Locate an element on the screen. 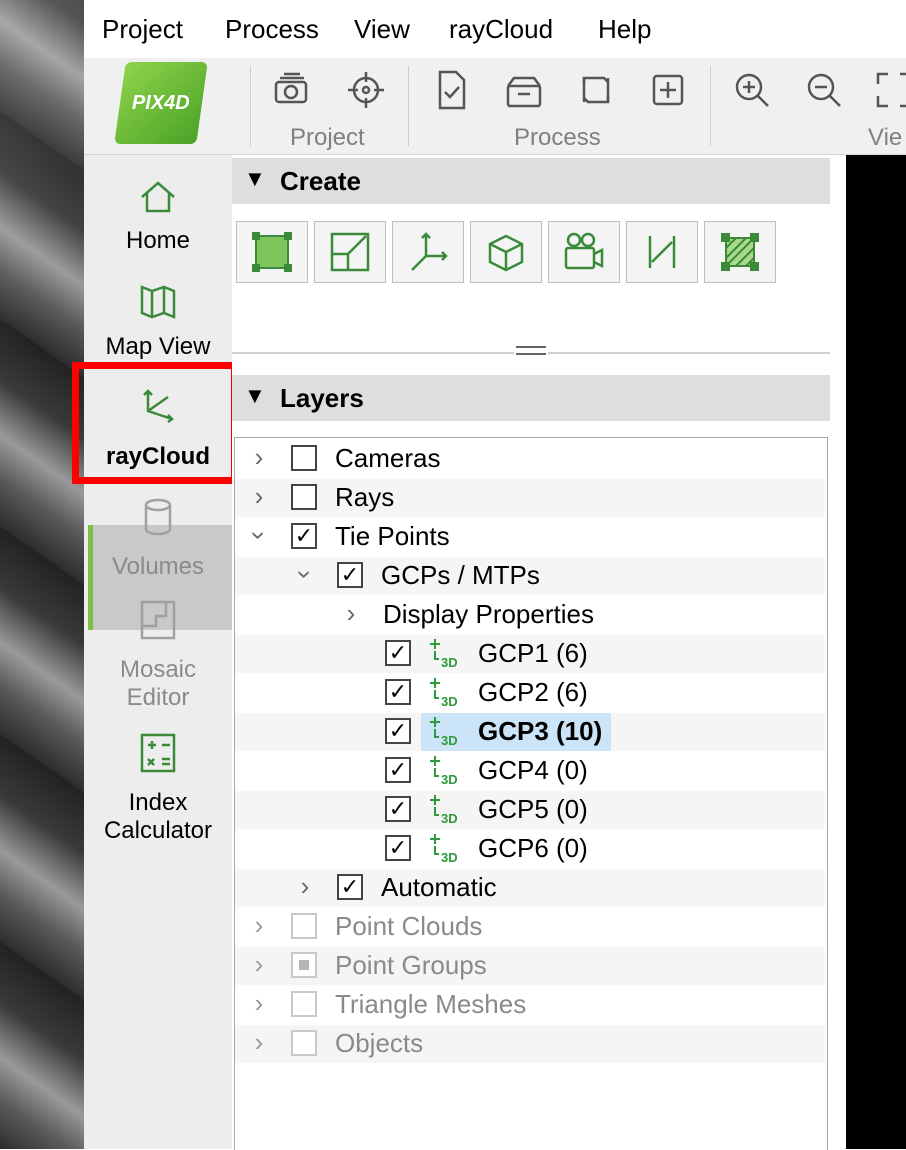 The image size is (906, 1150). create-surface-button is located at coordinates (740, 252).